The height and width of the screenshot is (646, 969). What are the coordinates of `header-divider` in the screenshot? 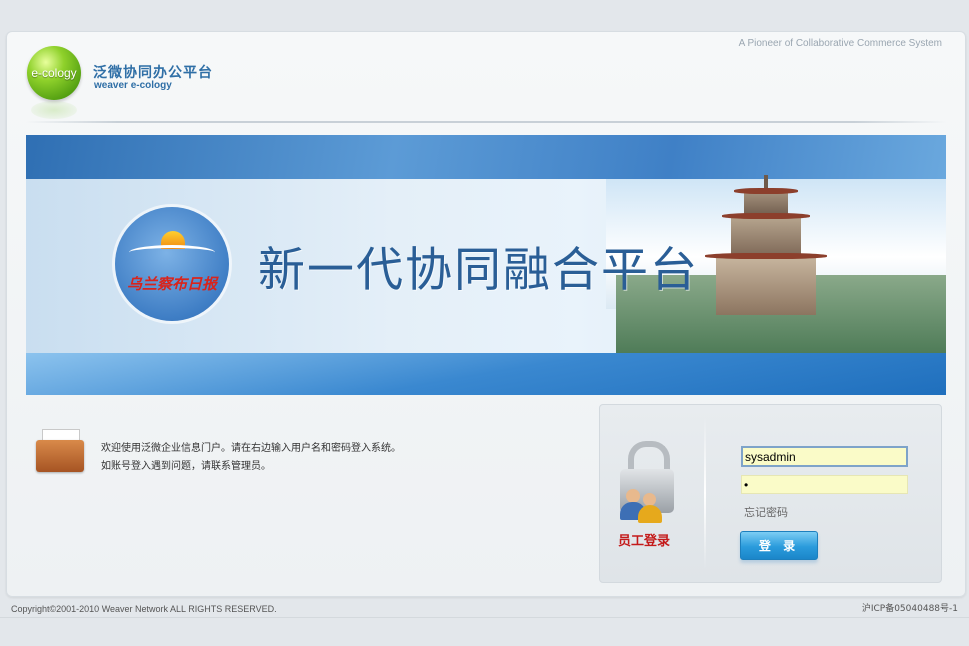 It's located at (486, 122).